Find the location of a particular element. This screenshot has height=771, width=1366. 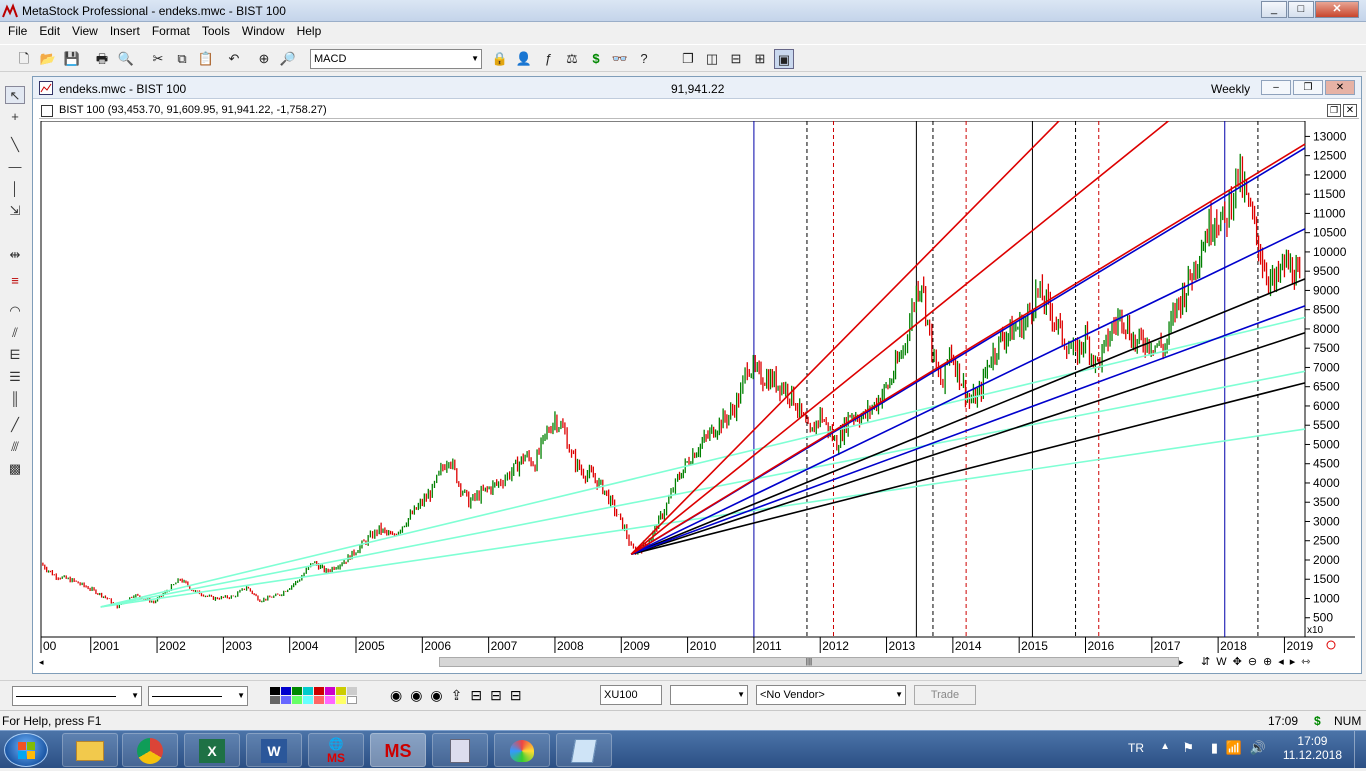

scroll-left-icon: ◂ is located at coordinates (45, 662).